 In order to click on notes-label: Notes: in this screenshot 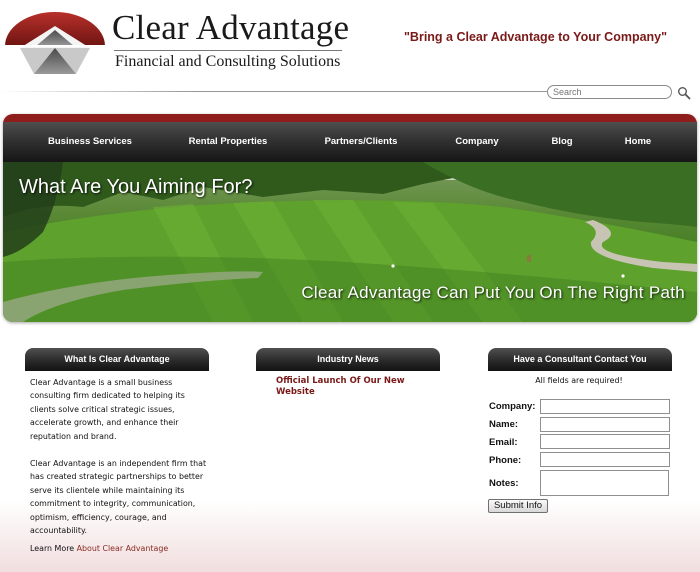, I will do `click(504, 483)`.